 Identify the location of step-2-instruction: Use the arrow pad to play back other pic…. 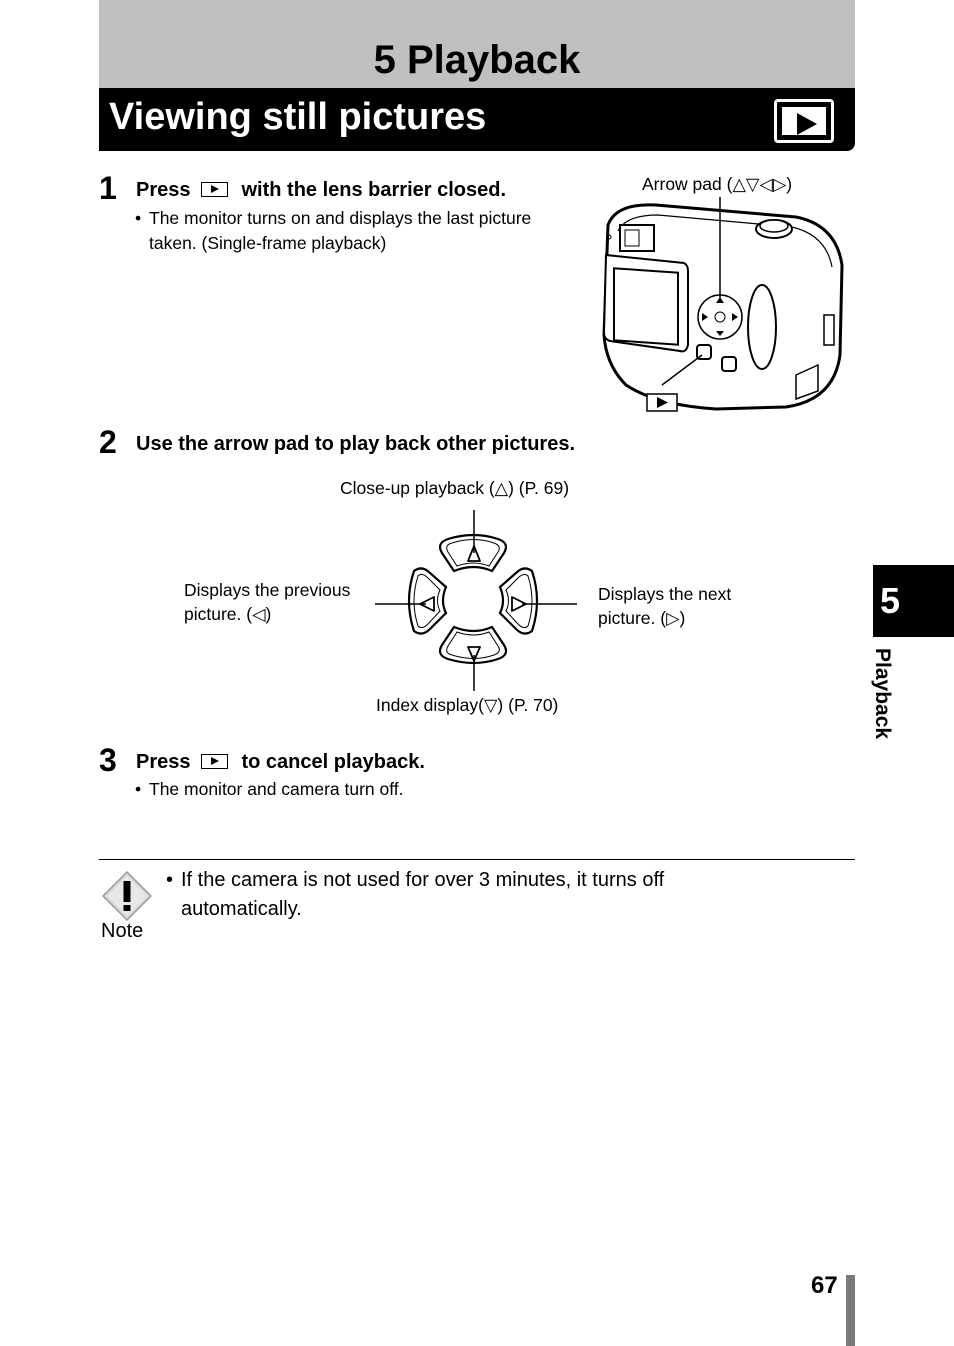
(356, 444).